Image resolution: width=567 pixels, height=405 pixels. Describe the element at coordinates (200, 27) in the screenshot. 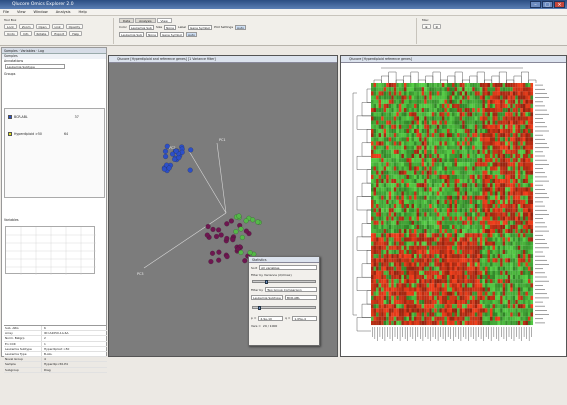

I see `label-select: Gene Symbol` at that location.